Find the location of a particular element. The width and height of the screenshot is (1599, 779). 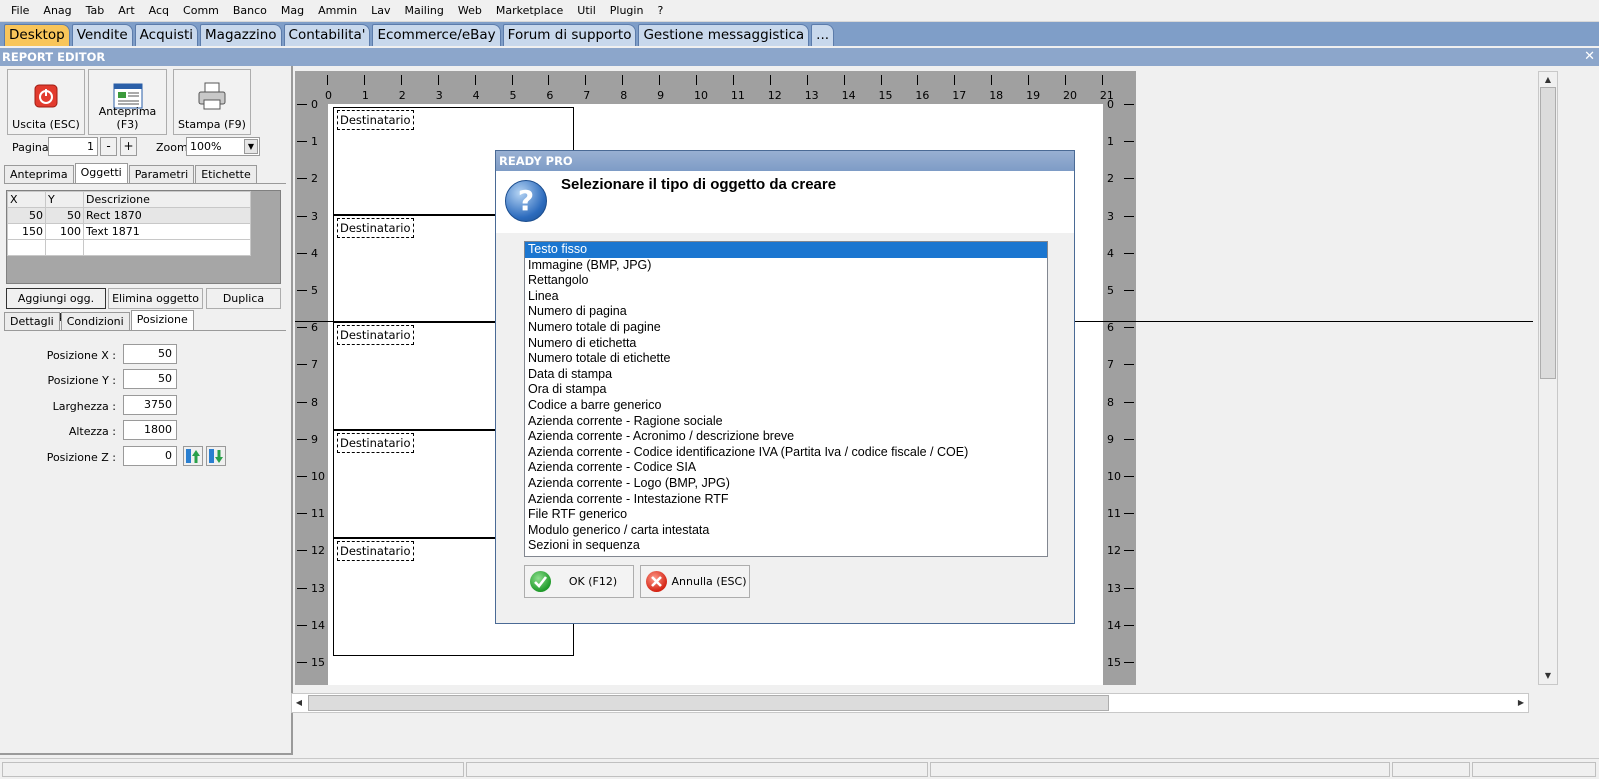

send-backward-icon is located at coordinates (216, 456).